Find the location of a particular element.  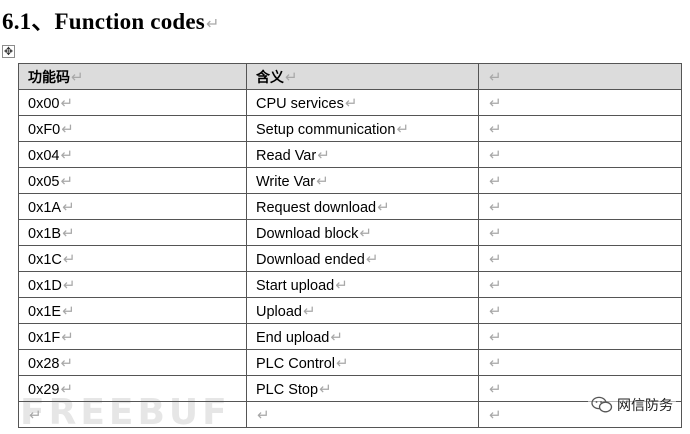

code-cell: 0x1D↵ is located at coordinates (132, 284).